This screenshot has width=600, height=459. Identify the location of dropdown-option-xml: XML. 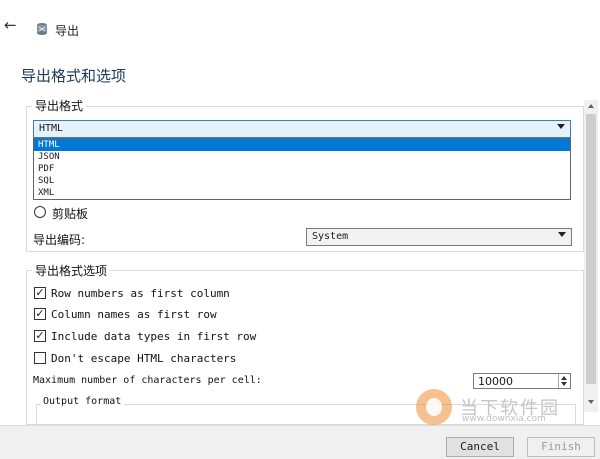
(302, 193).